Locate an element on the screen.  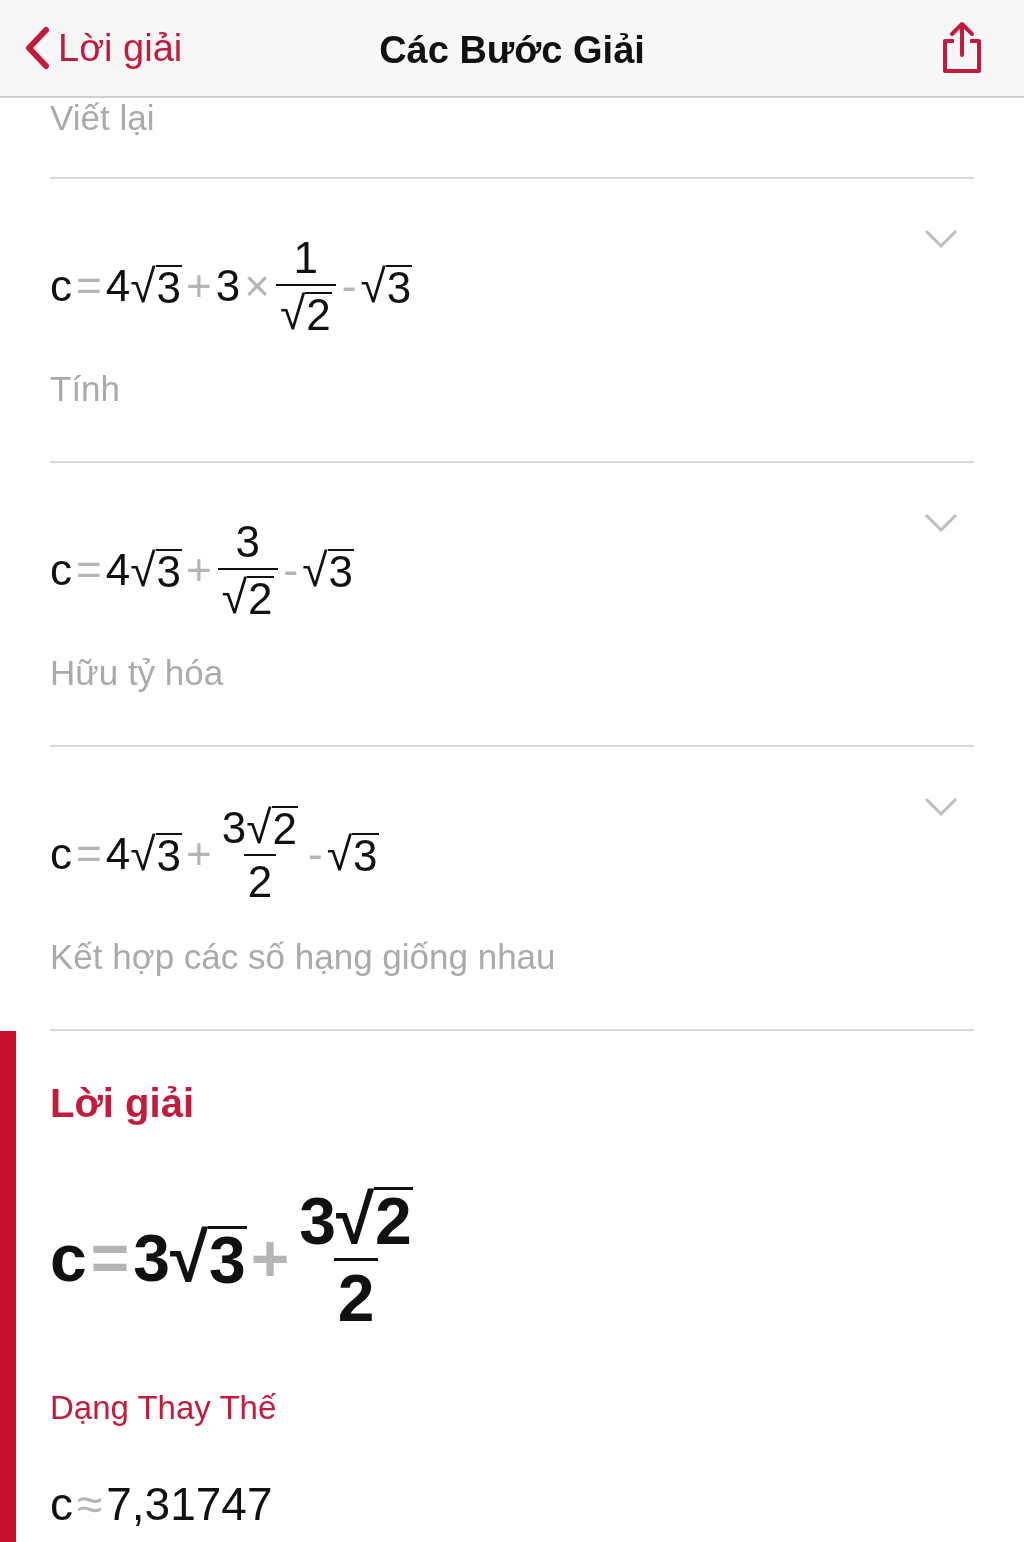
math-expression: c=3√3+3√2 2 is located at coordinates (232, 1258).